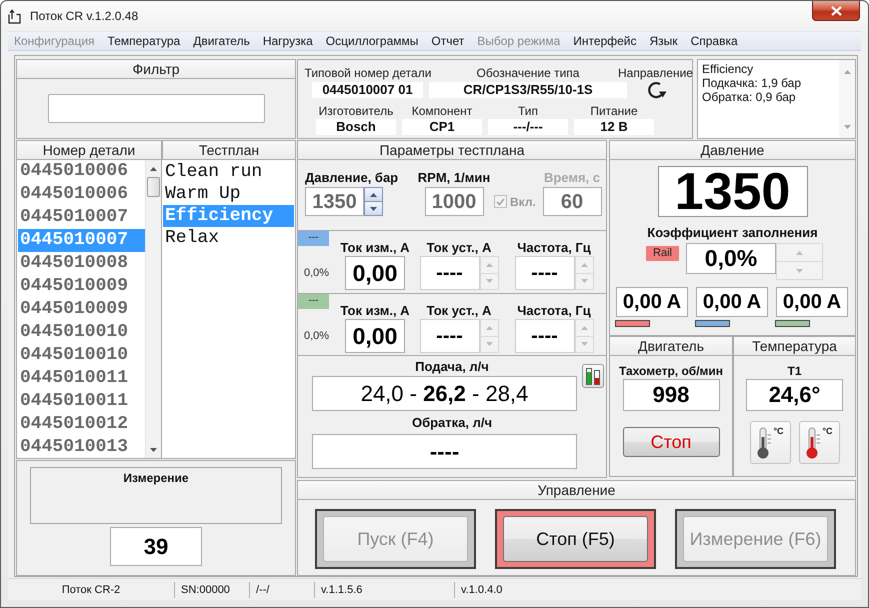  Describe the element at coordinates (528, 111) in the screenshot. I see `info-label: Тип` at that location.